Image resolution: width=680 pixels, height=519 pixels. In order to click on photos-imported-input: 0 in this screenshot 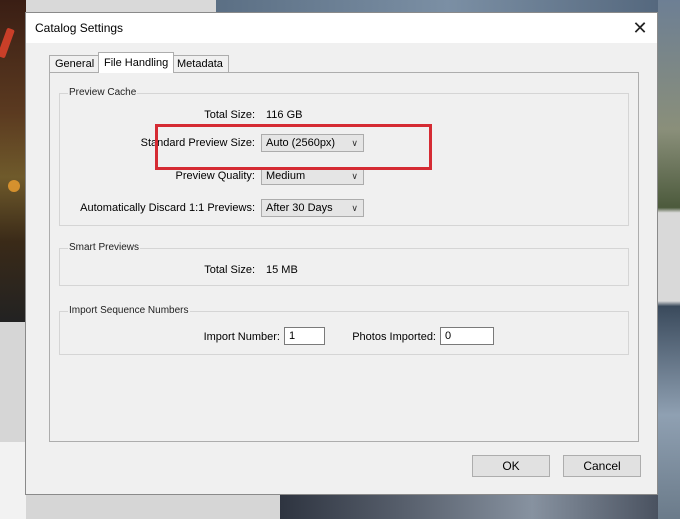, I will do `click(467, 336)`.